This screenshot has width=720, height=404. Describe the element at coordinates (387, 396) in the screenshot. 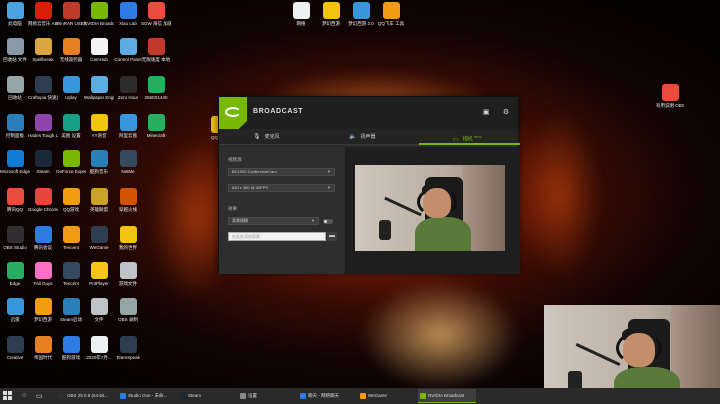

I see `taskbar-item: WeGame` at that location.